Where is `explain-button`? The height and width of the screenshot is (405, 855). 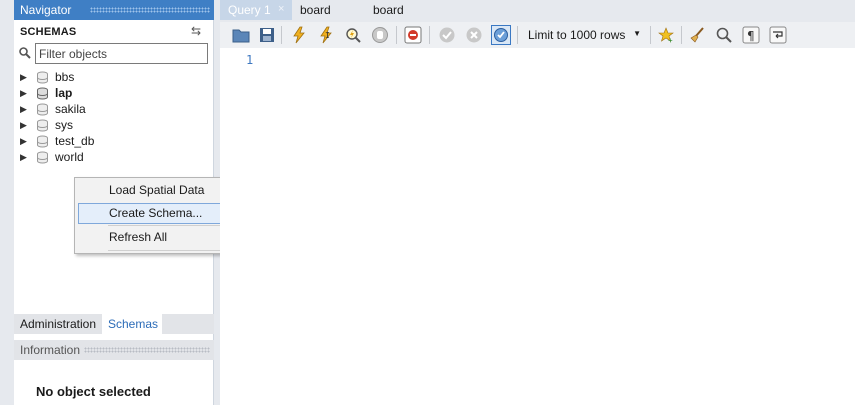 explain-button is located at coordinates (353, 35).